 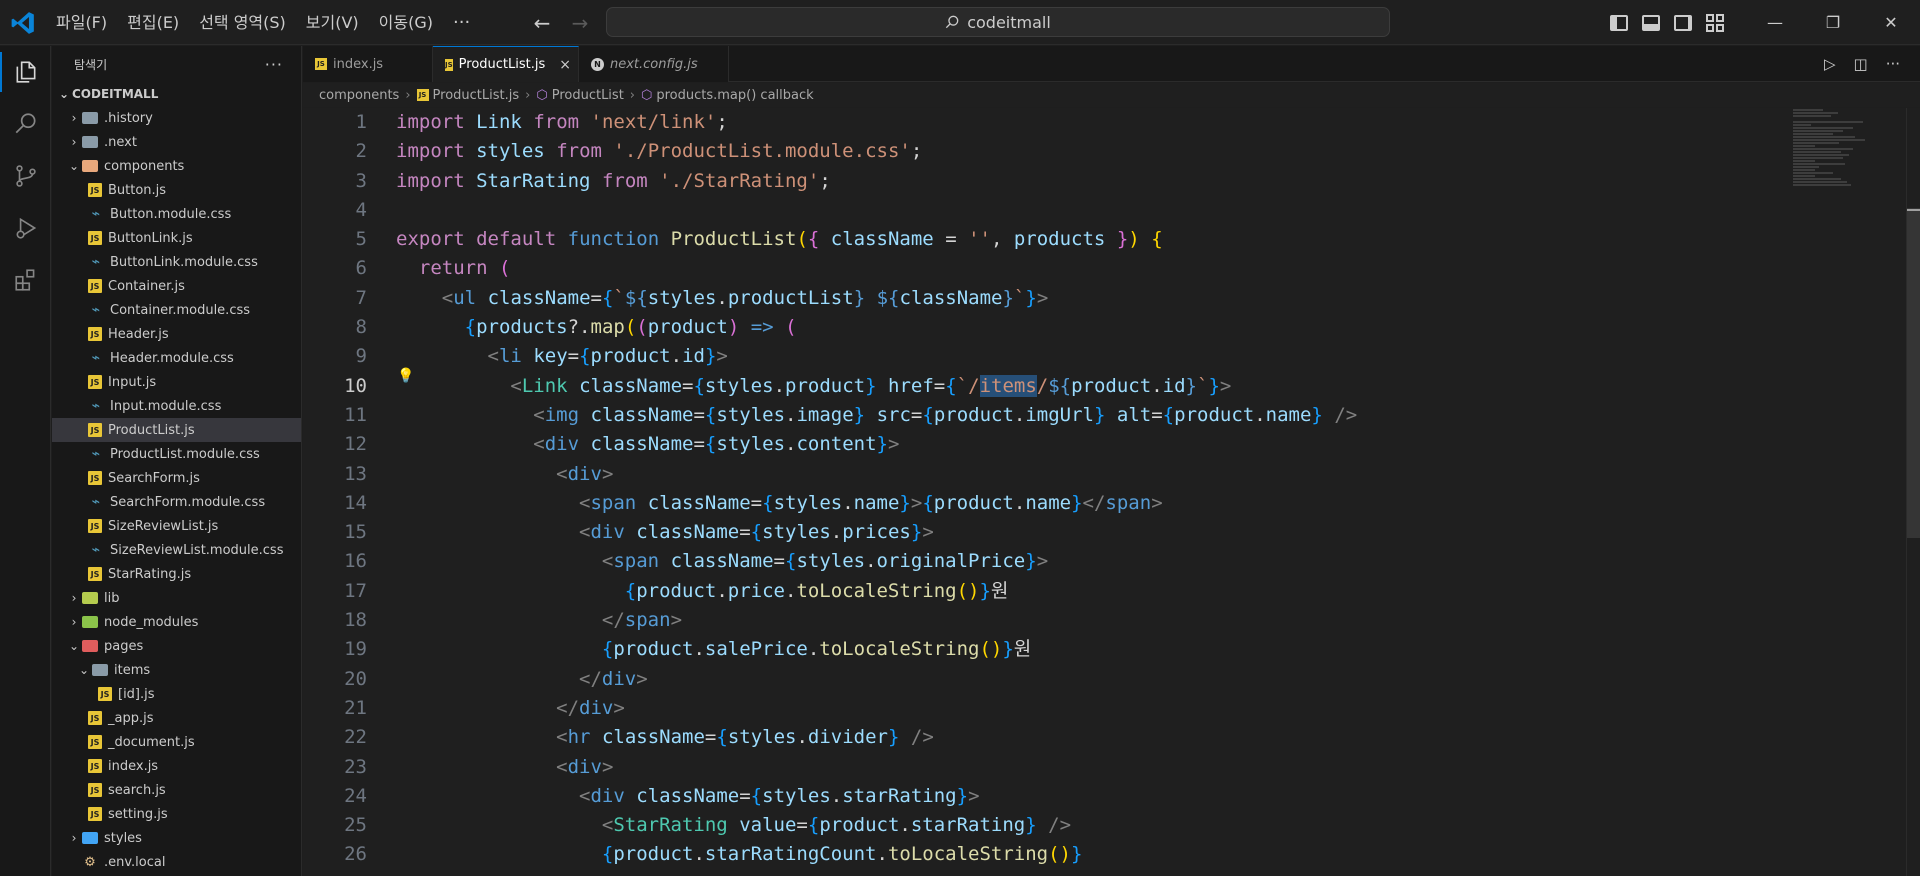 What do you see at coordinates (25, 124) in the screenshot?
I see `activity-search` at bounding box center [25, 124].